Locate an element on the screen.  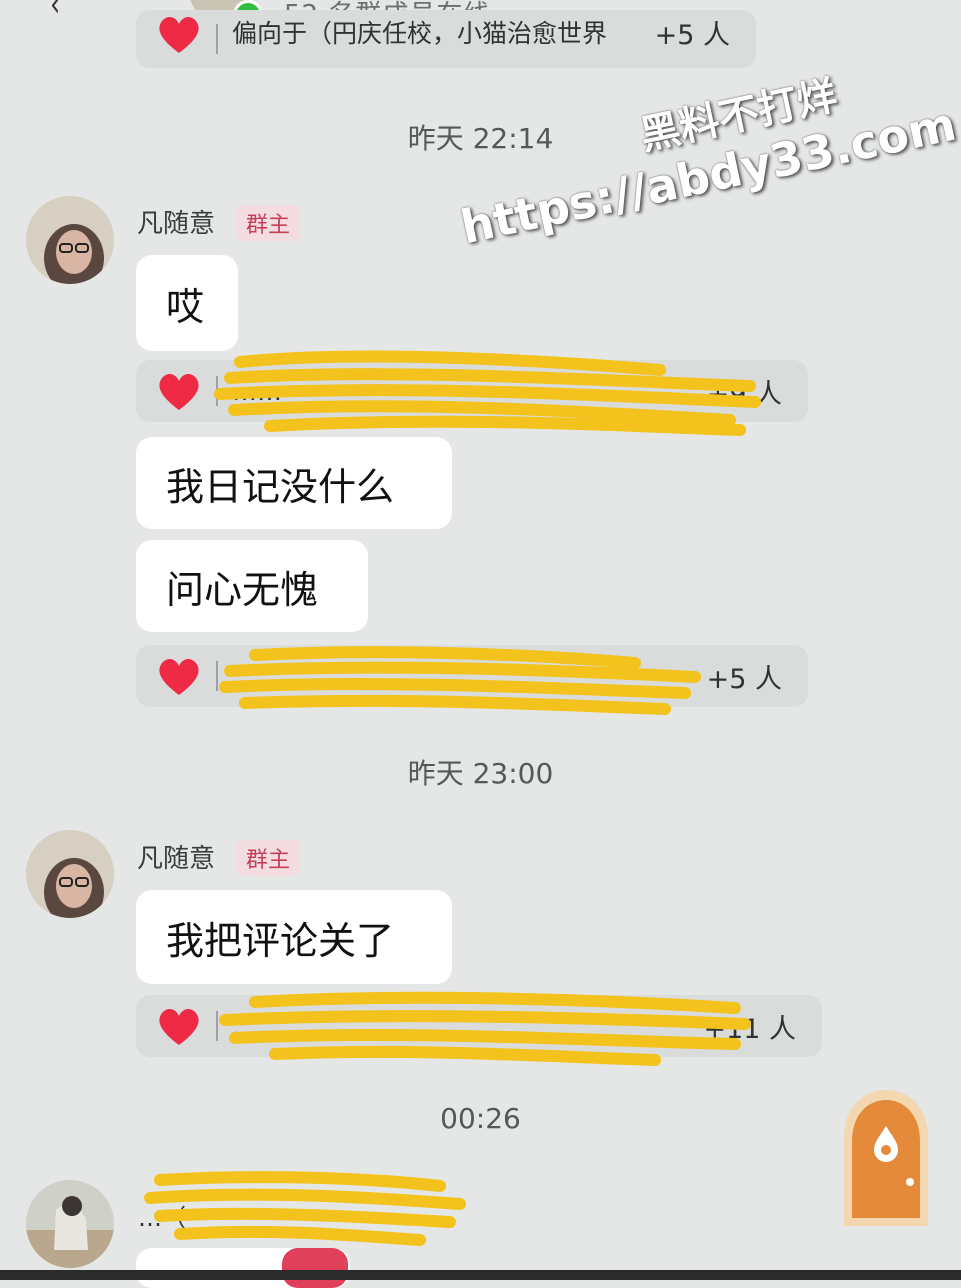
reaction-bar: …… +11 人 is located at coordinates (479, 1026).